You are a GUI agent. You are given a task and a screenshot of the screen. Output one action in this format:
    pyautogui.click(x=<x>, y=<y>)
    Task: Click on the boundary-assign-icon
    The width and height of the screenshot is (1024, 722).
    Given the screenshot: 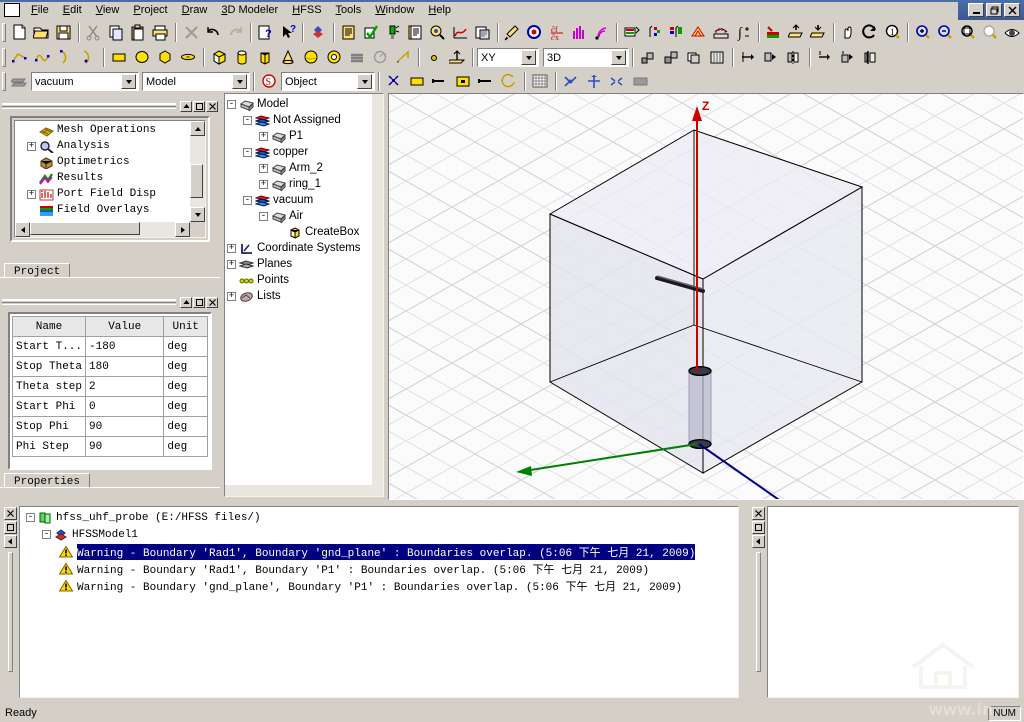 What is the action you would take?
    pyautogui.click(x=654, y=33)
    